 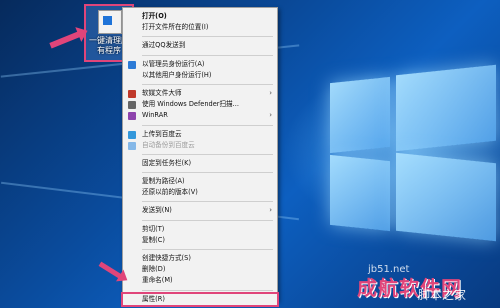 I want to click on menu-item-label: 发送到(N), so click(x=157, y=210).